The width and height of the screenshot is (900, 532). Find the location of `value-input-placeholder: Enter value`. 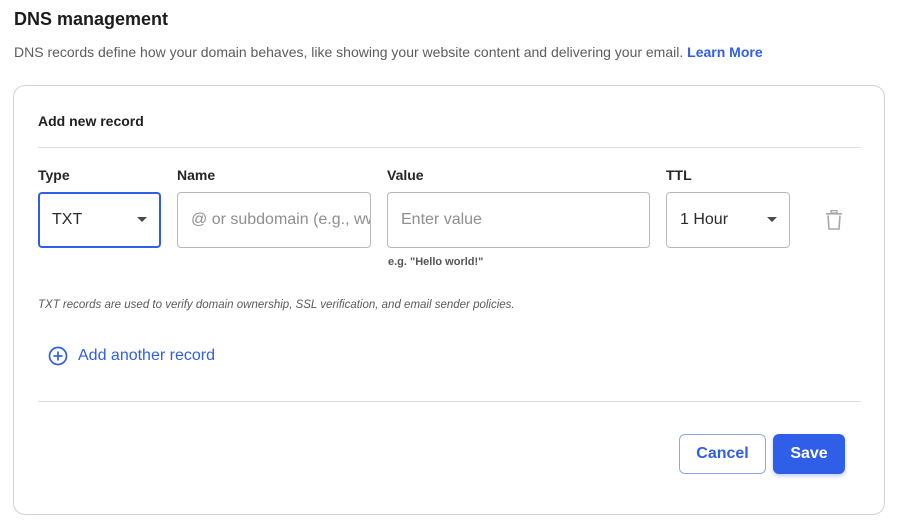

value-input-placeholder: Enter value is located at coordinates (441, 219).